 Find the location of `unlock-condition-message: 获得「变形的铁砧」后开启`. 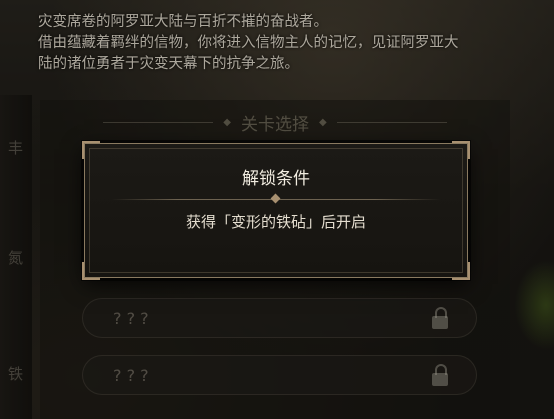

unlock-condition-message: 获得「变形的铁砧」后开启 is located at coordinates (275, 222).